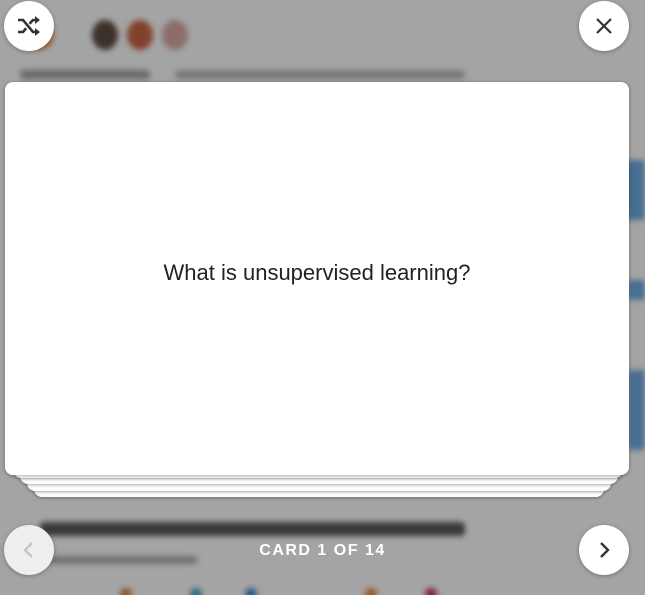  Describe the element at coordinates (317, 272) in the screenshot. I see `flashcard-question: What is unsupervised learning?` at that location.